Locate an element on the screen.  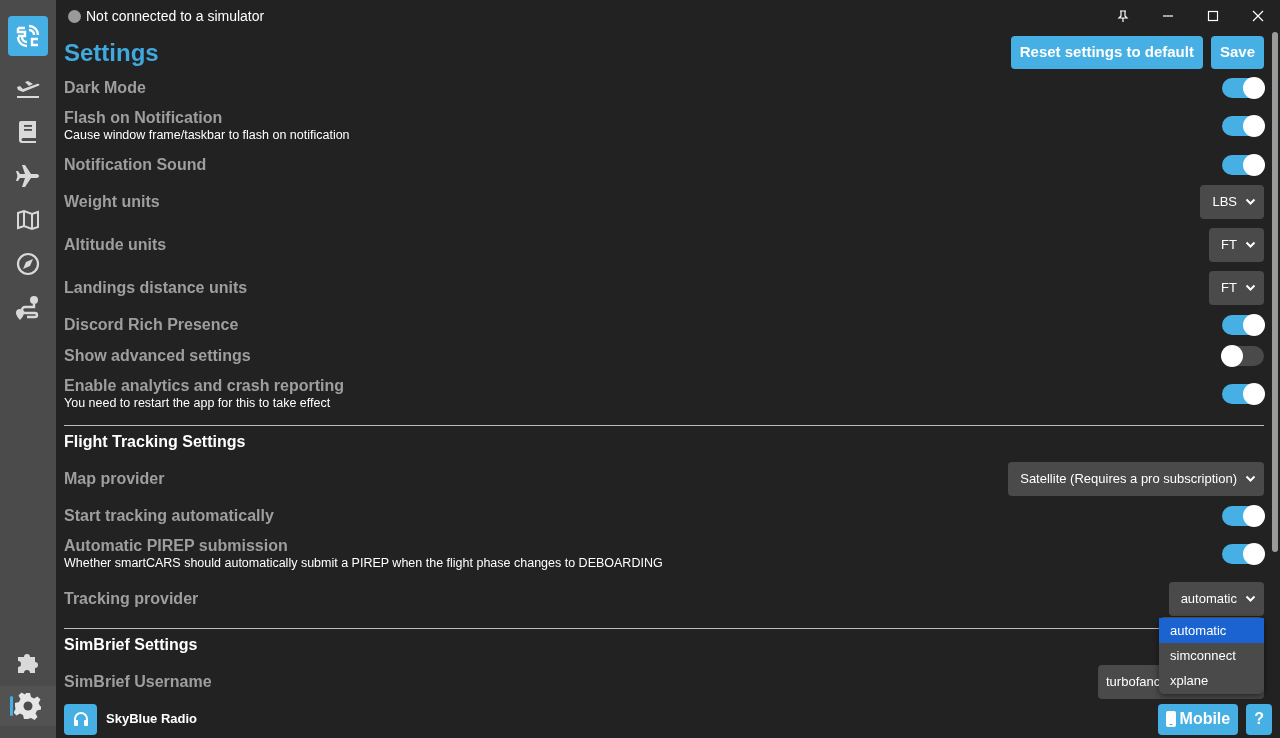
compass-icon is located at coordinates (28, 264).